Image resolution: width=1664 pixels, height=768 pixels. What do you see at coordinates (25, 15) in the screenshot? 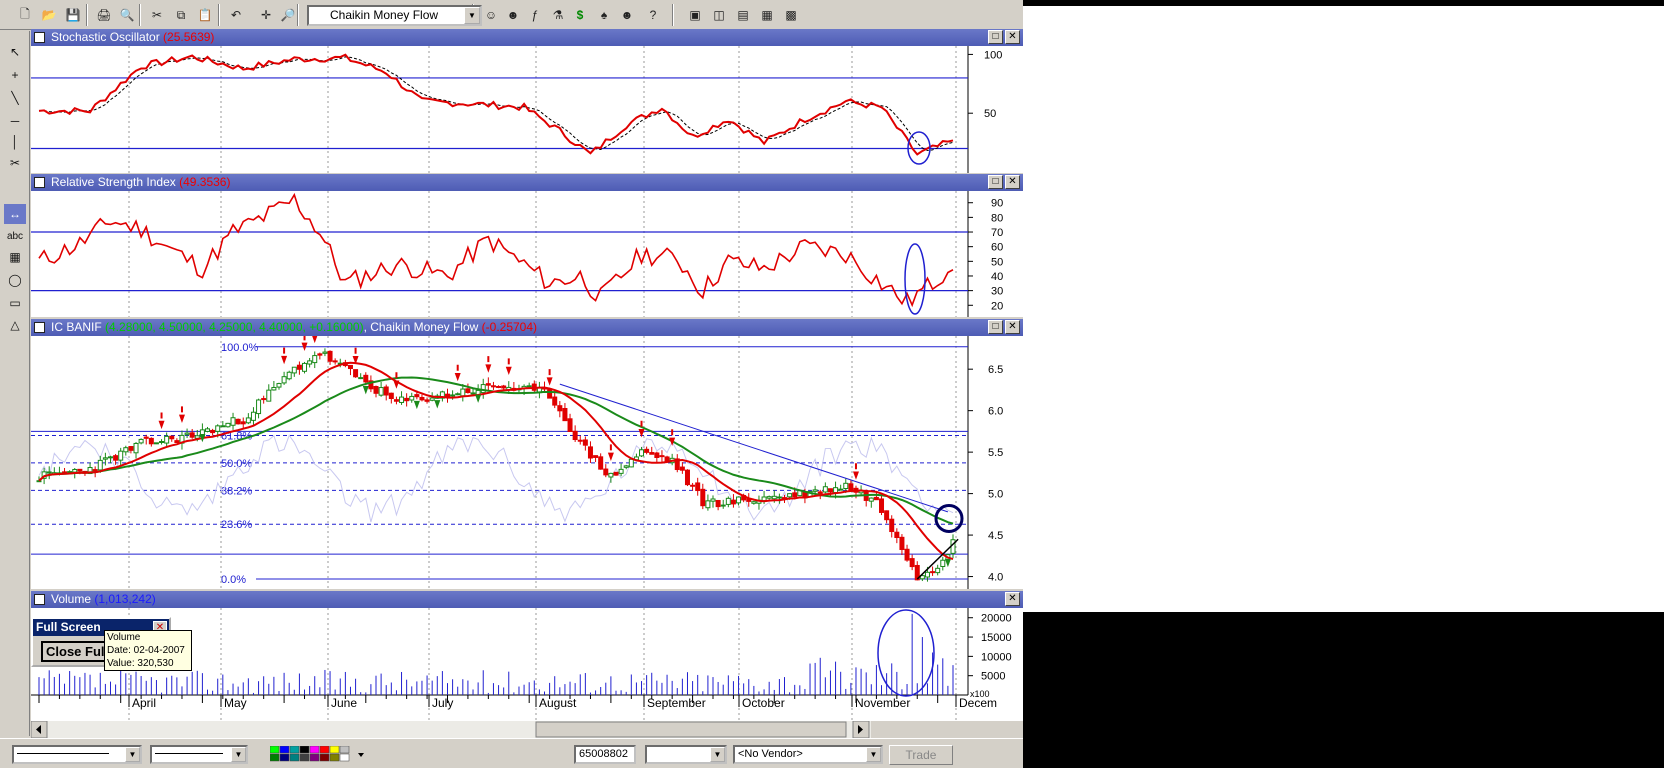
I see `new-icon: 🗋` at bounding box center [25, 15].